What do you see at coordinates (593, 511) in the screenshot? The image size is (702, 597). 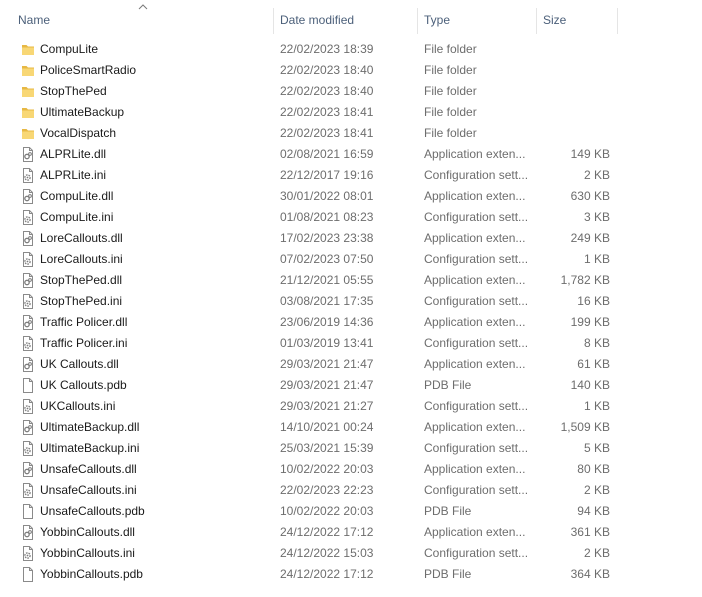 I see `file-size: 94 KB` at bounding box center [593, 511].